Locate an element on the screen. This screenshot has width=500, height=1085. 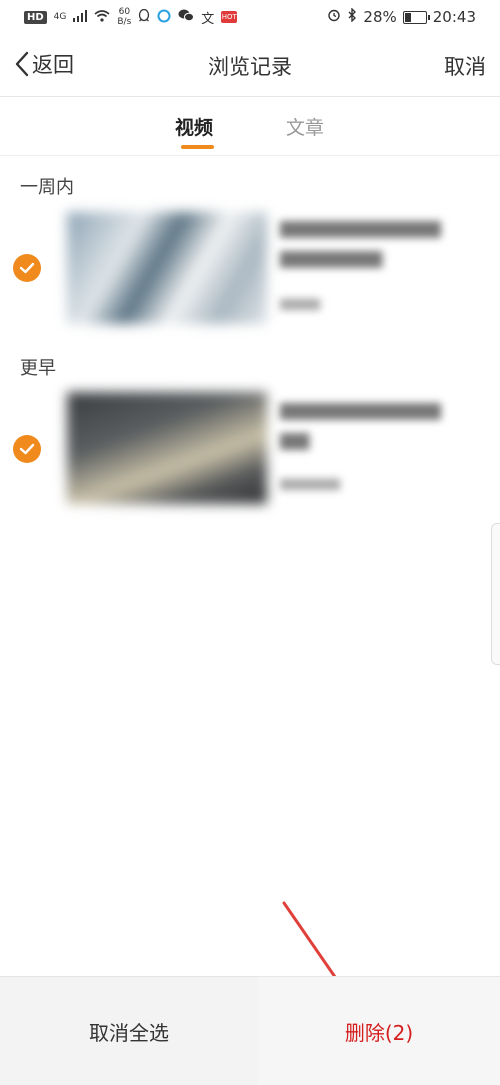
annotation-arrow is located at coordinates (317, 951).